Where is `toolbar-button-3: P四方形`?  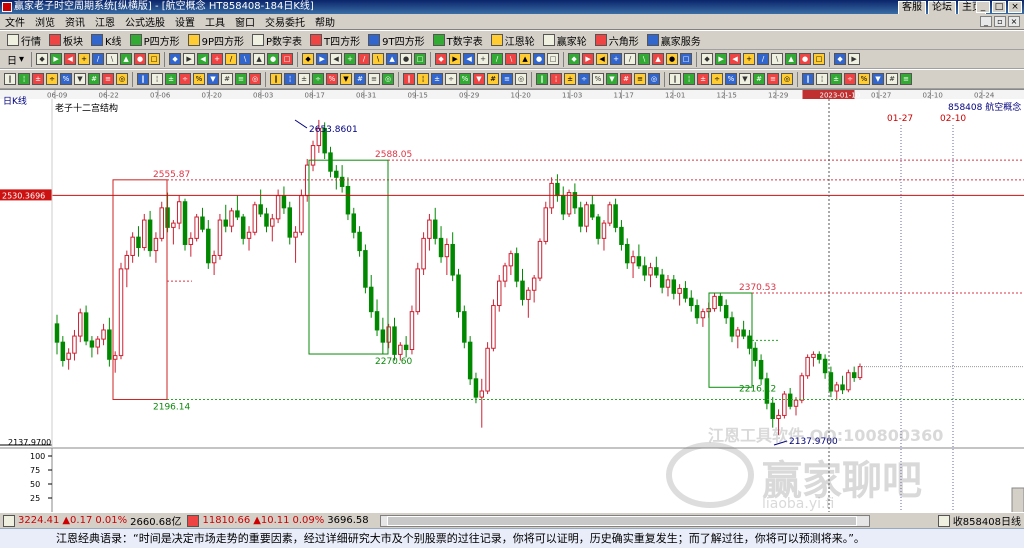
toolbar-button-3: P四方形 is located at coordinates (155, 40).